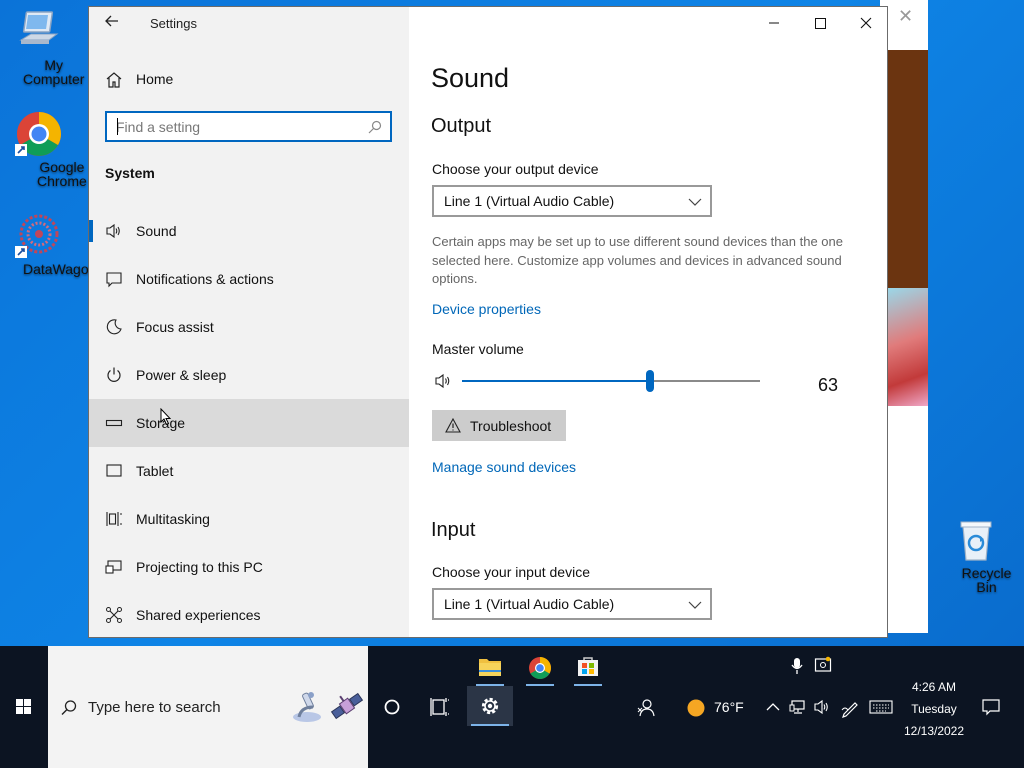 This screenshot has width=1024, height=768. I want to click on cortana-button, so click(392, 707).